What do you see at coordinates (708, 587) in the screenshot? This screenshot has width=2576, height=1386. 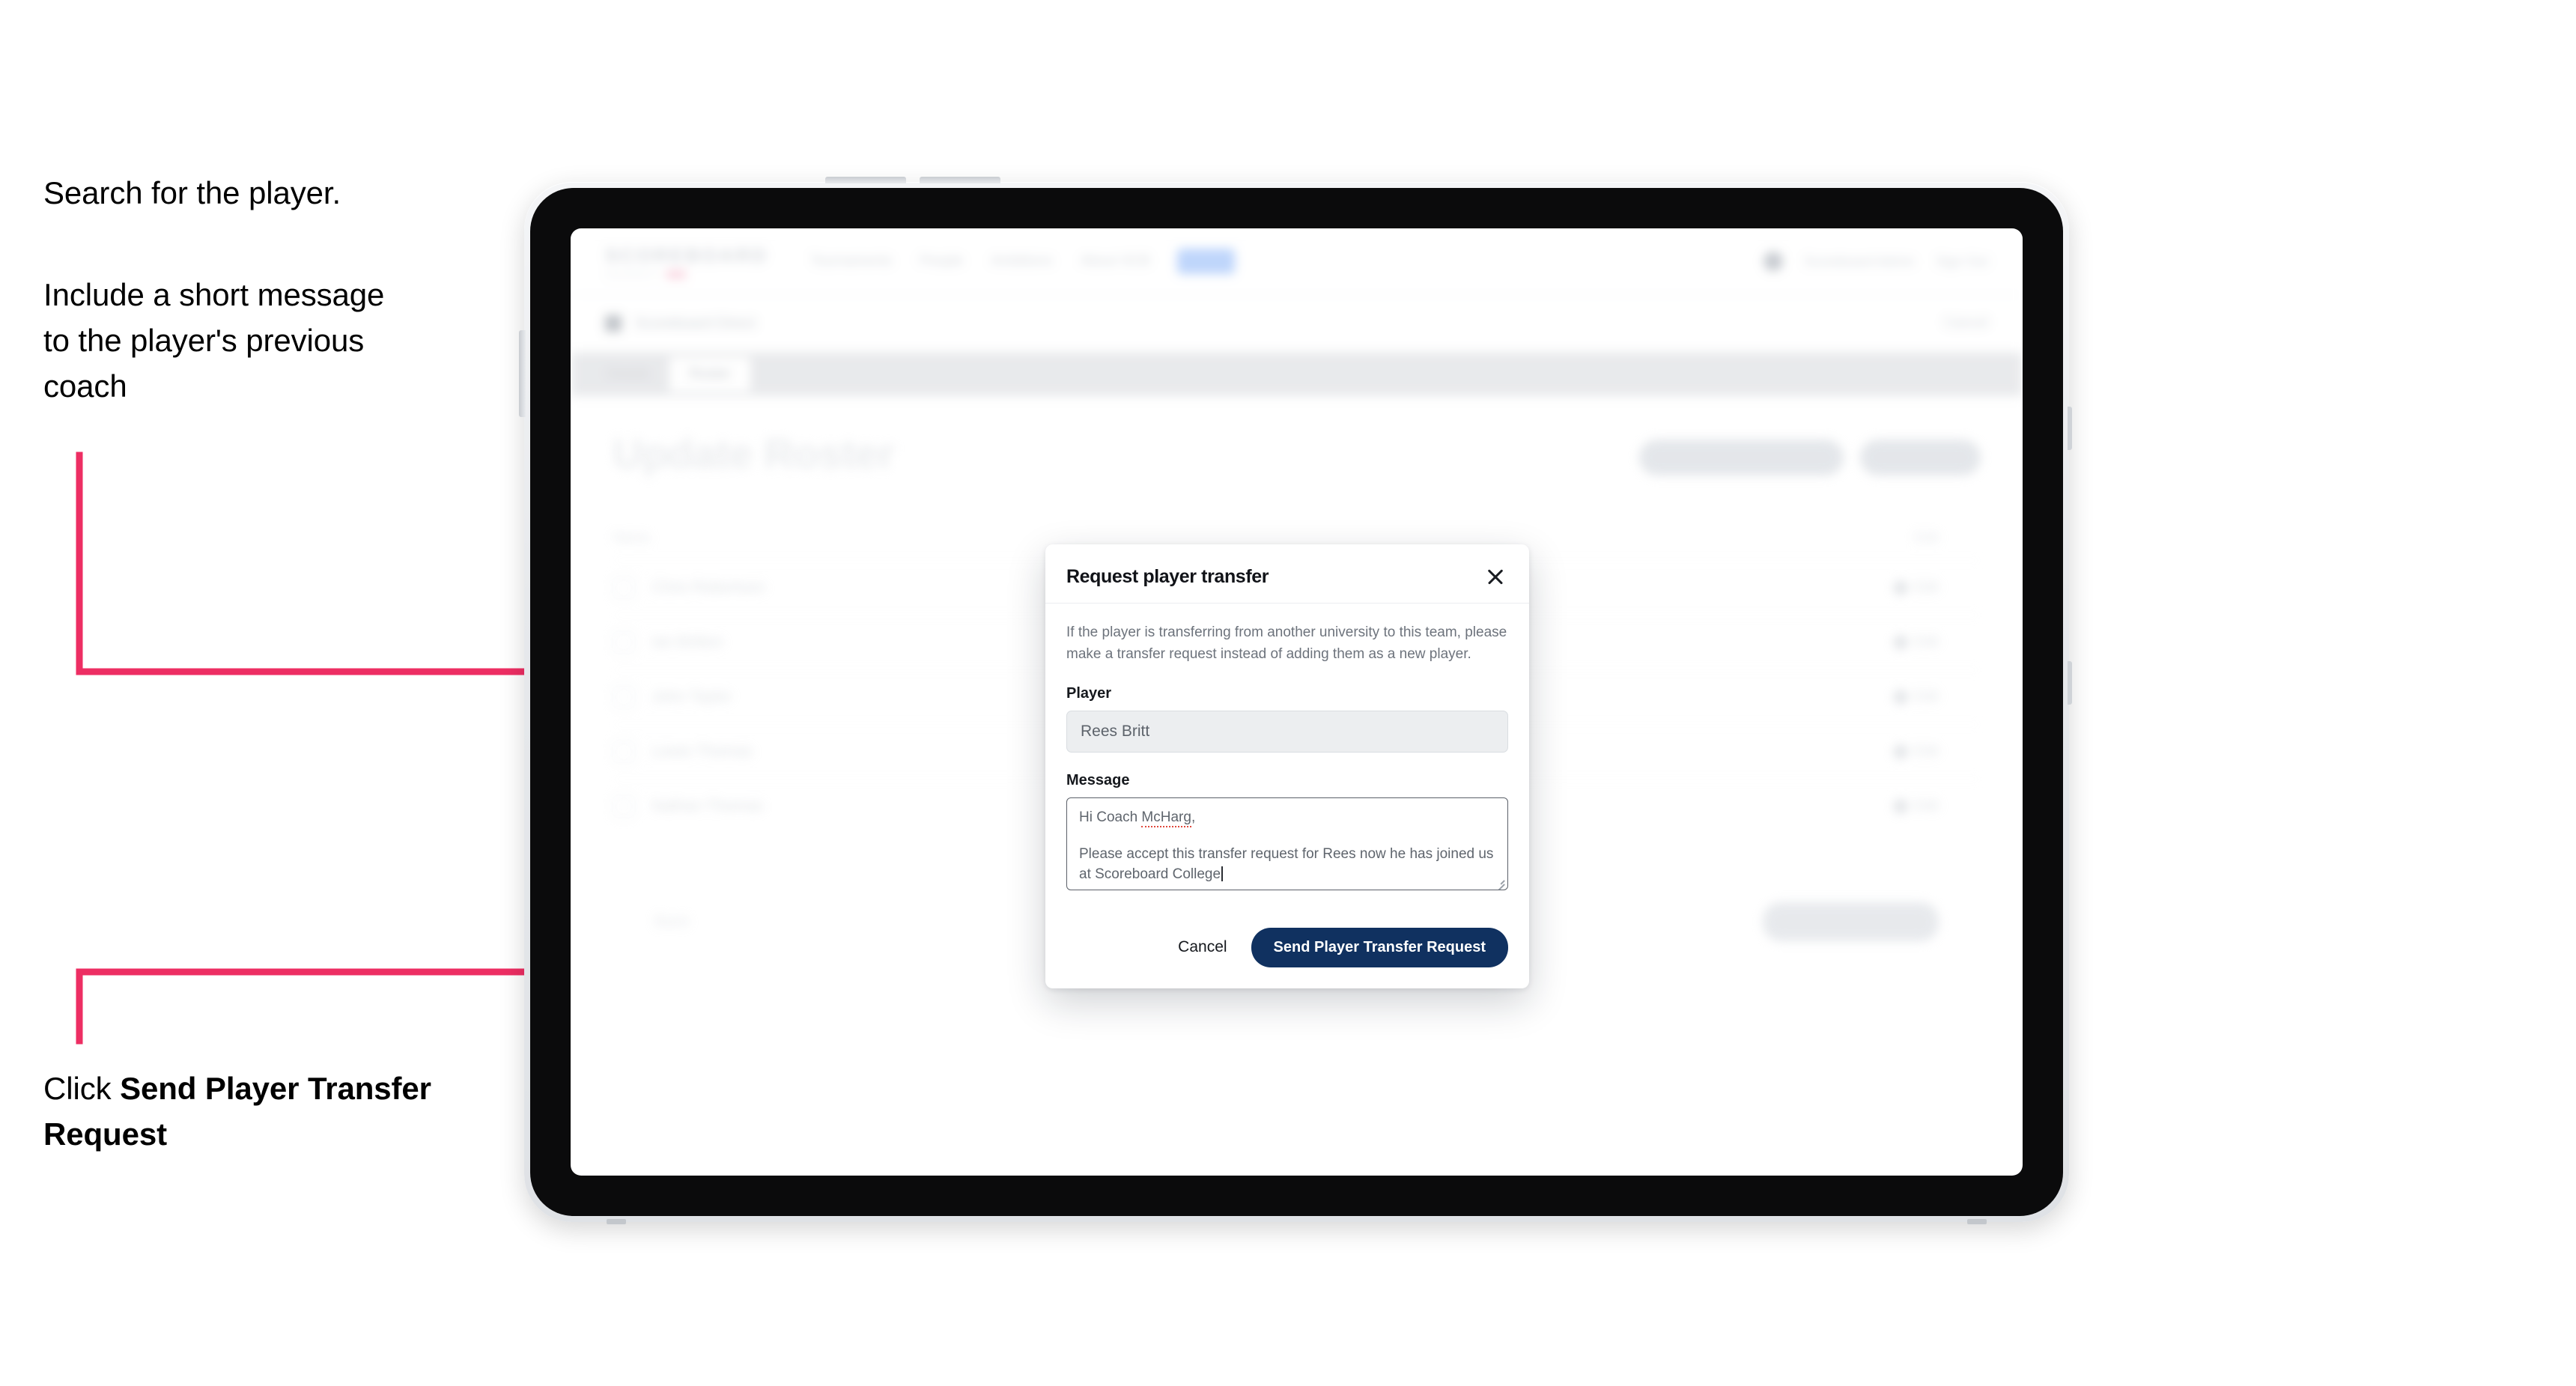 I see `row-player-name: Chris Robertson` at bounding box center [708, 587].